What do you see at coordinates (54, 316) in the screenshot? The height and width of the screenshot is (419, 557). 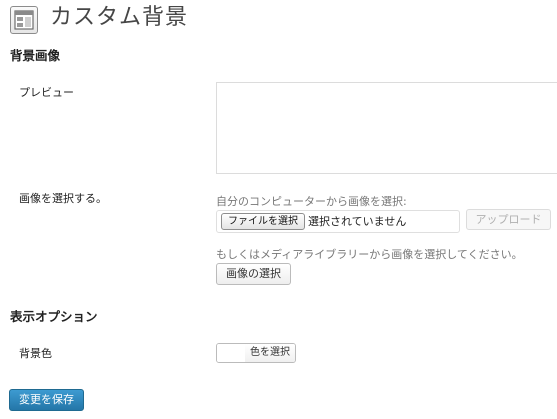 I see `display-options-heading: 表示オプション` at bounding box center [54, 316].